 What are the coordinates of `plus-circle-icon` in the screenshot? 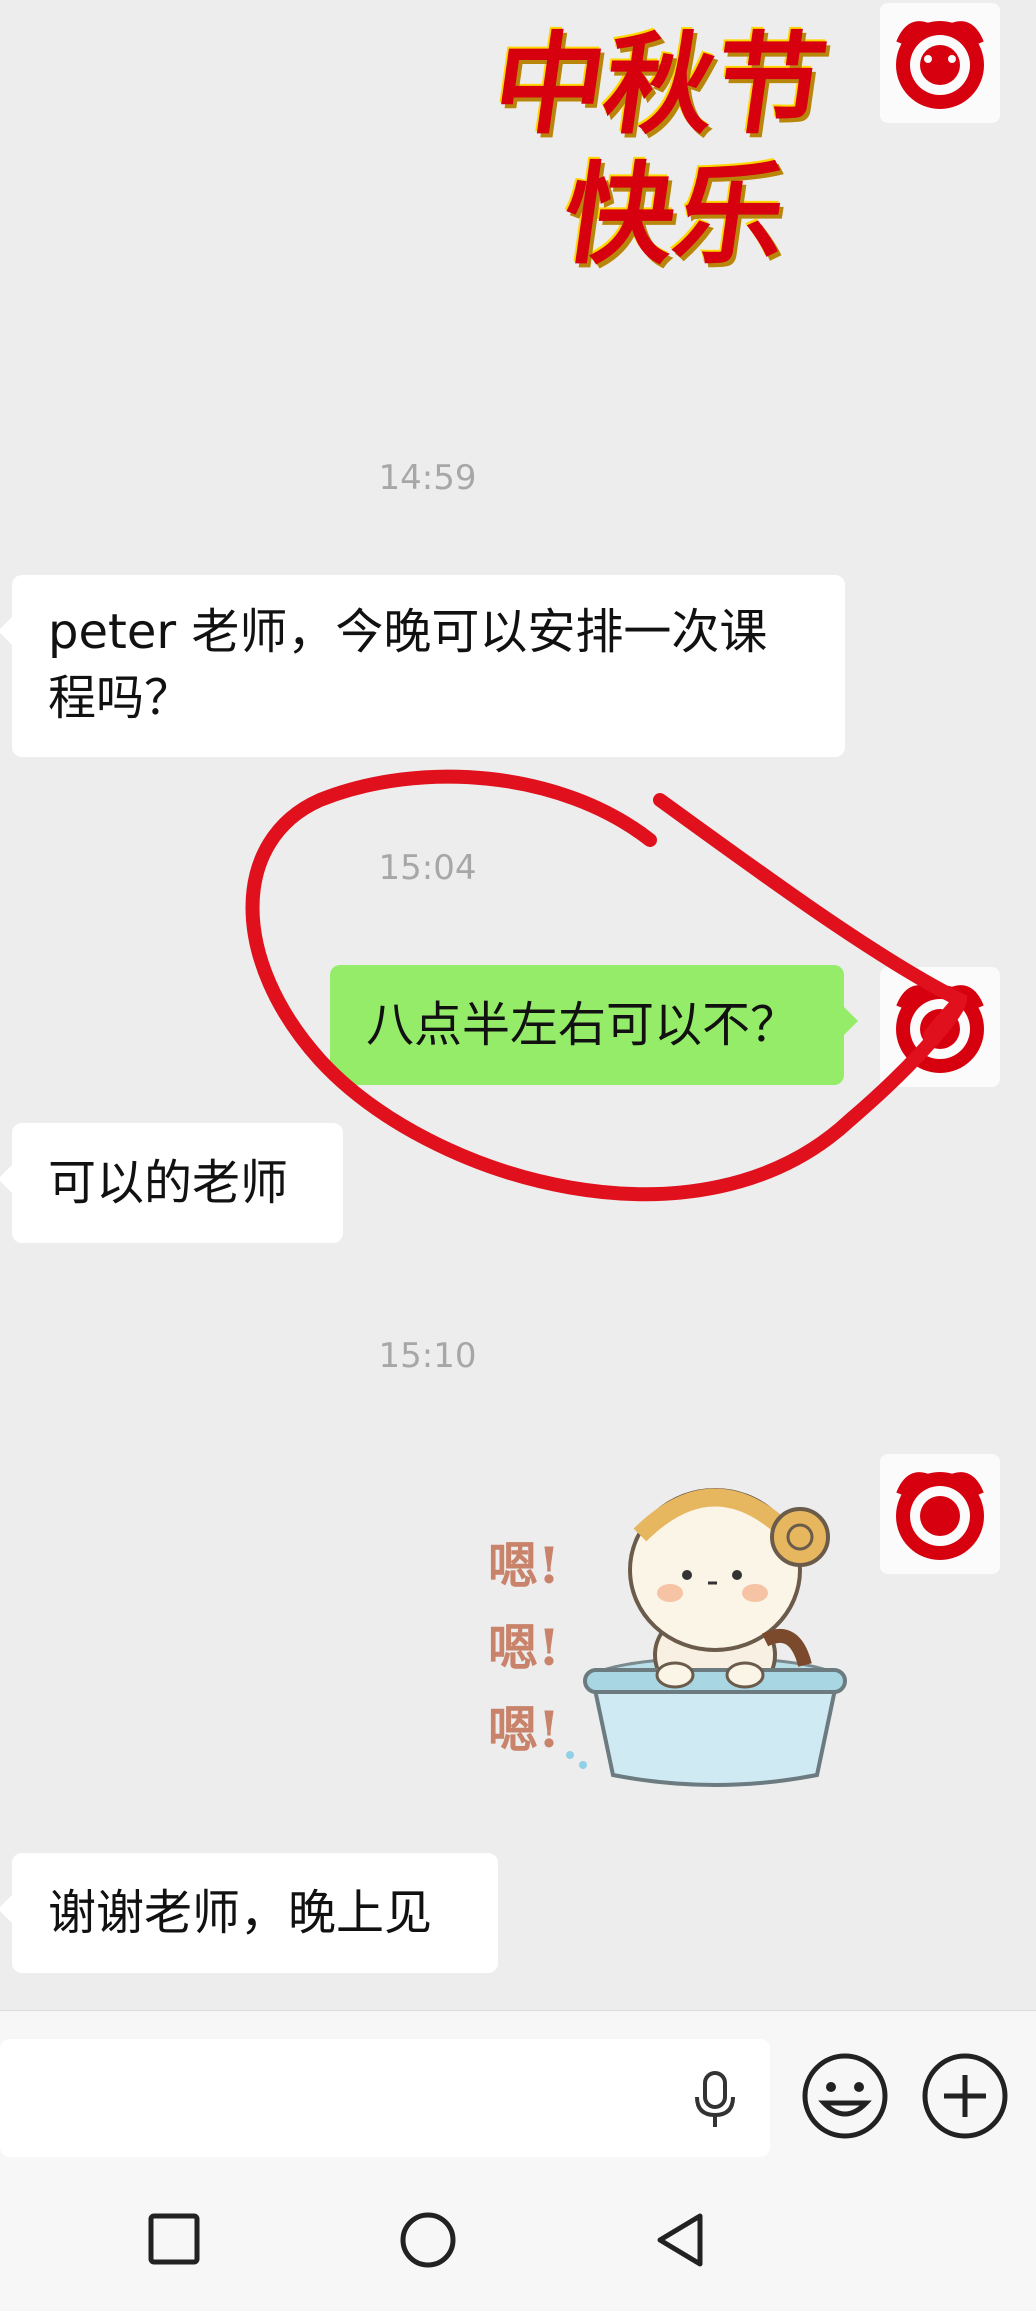 It's located at (965, 2096).